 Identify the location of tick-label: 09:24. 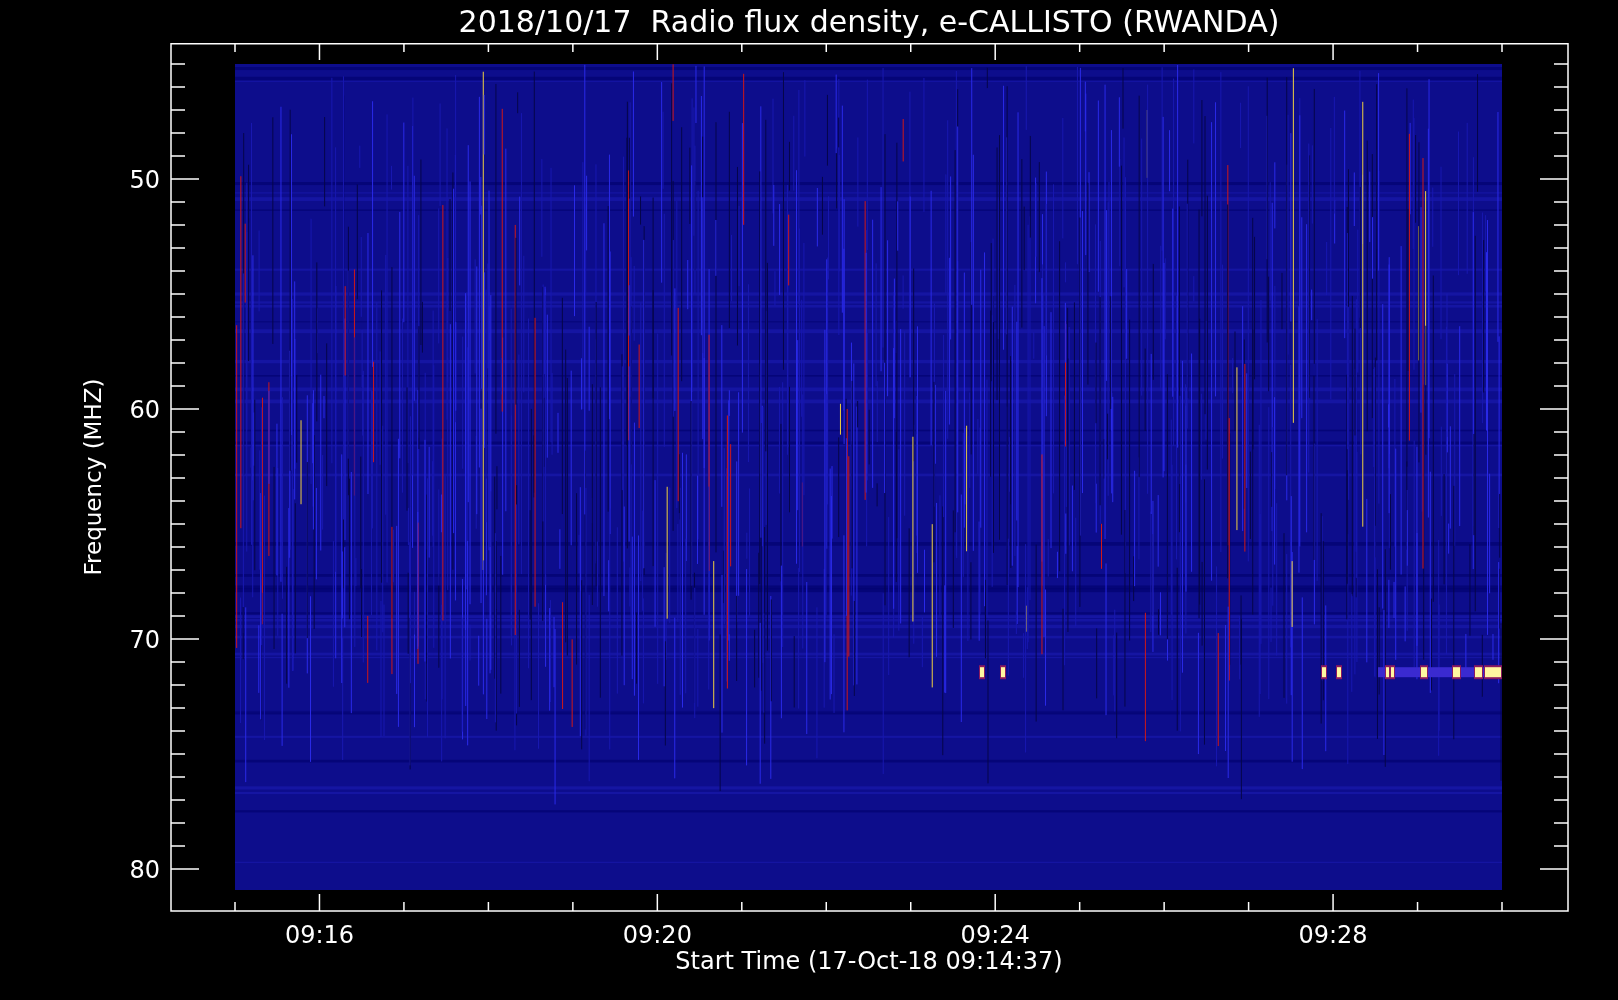
(995, 935).